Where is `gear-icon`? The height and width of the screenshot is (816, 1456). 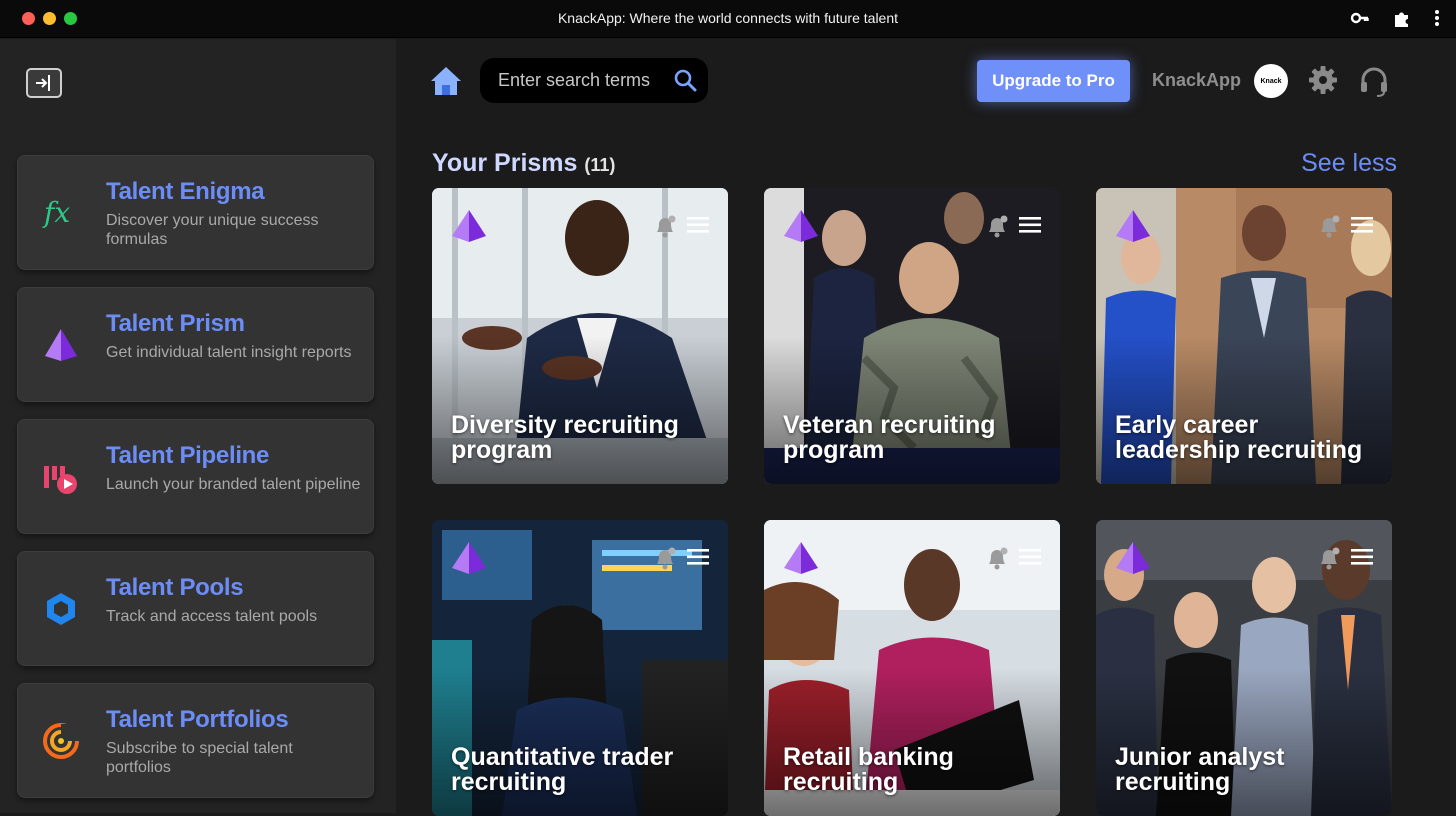
gear-icon is located at coordinates (1323, 80).